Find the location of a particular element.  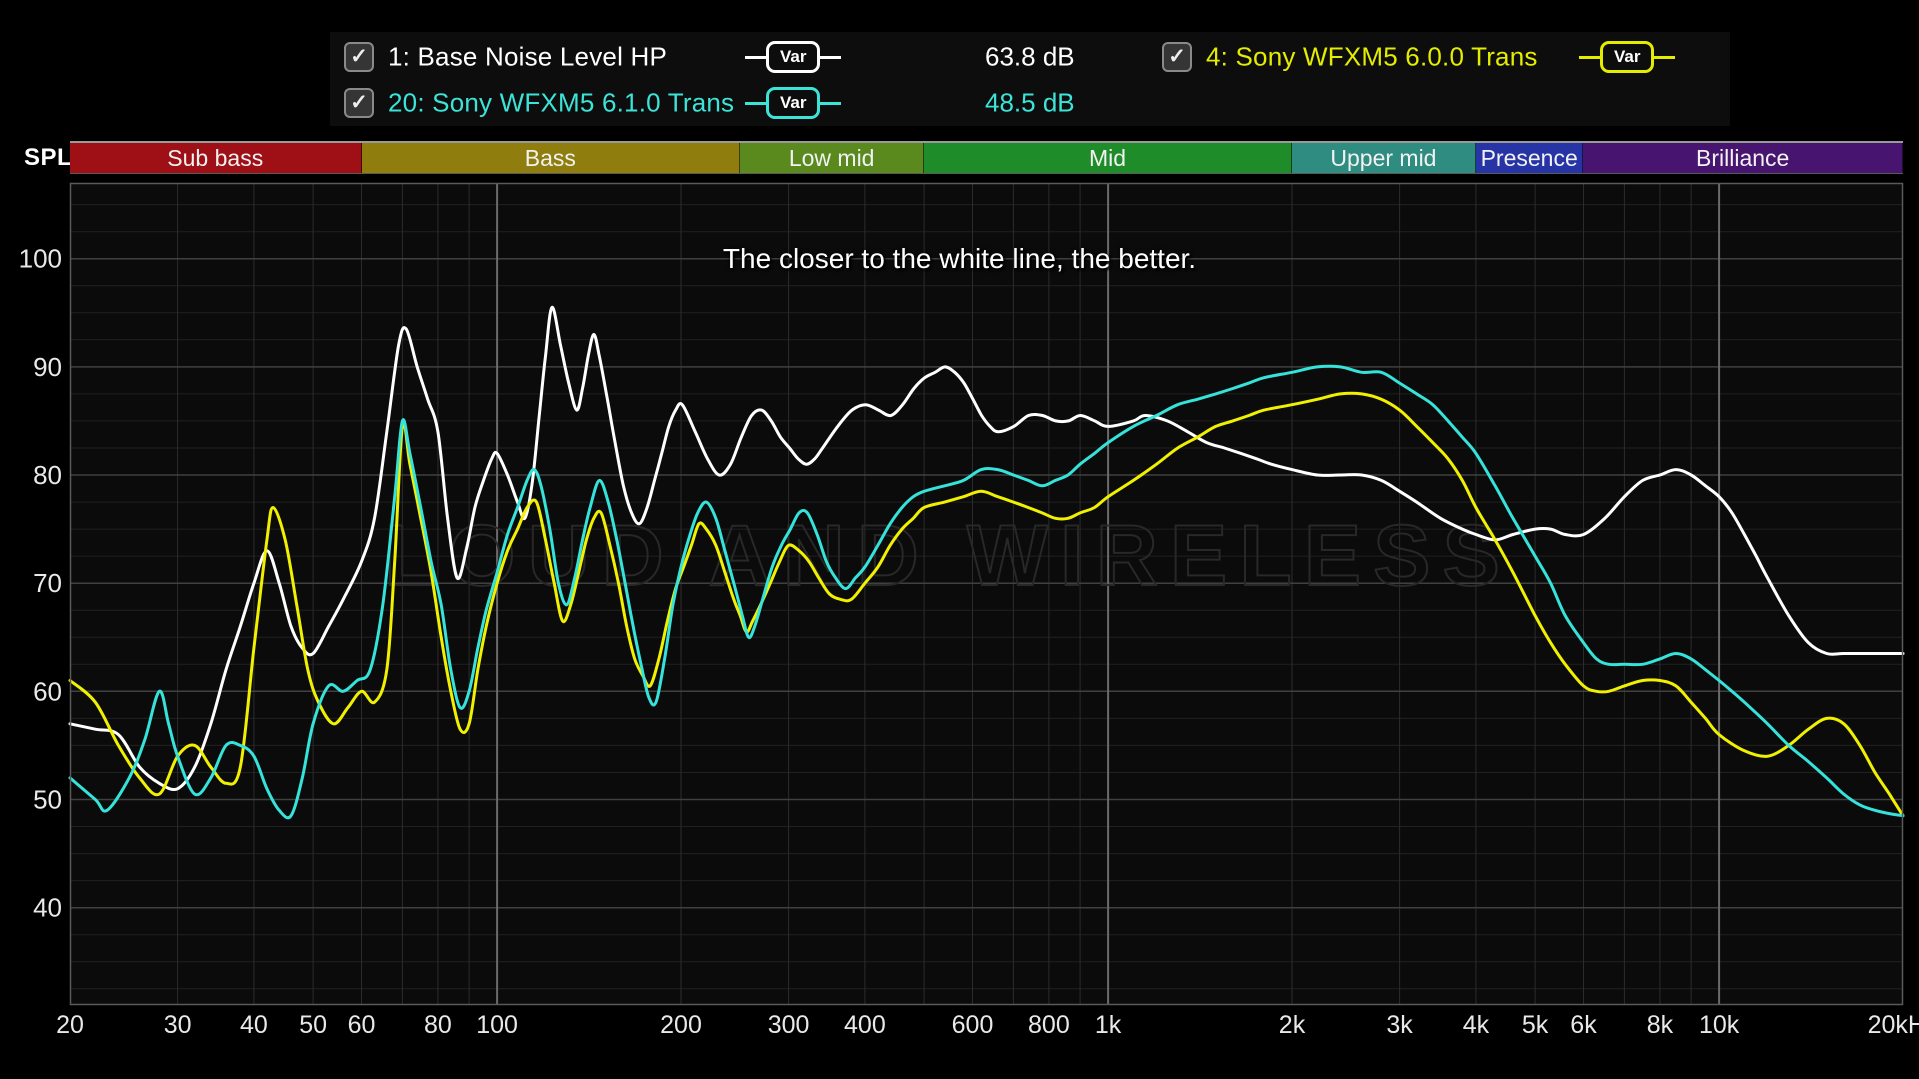

y-tick-80: 80 is located at coordinates (47, 475).